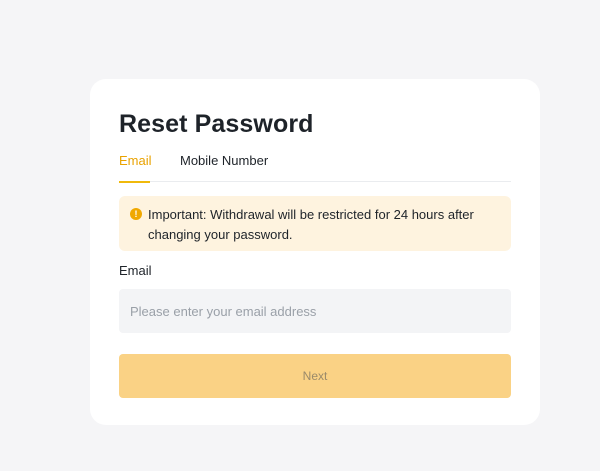 Image resolution: width=600 pixels, height=471 pixels. What do you see at coordinates (136, 214) in the screenshot?
I see `exclamation-circle-icon: !` at bounding box center [136, 214].